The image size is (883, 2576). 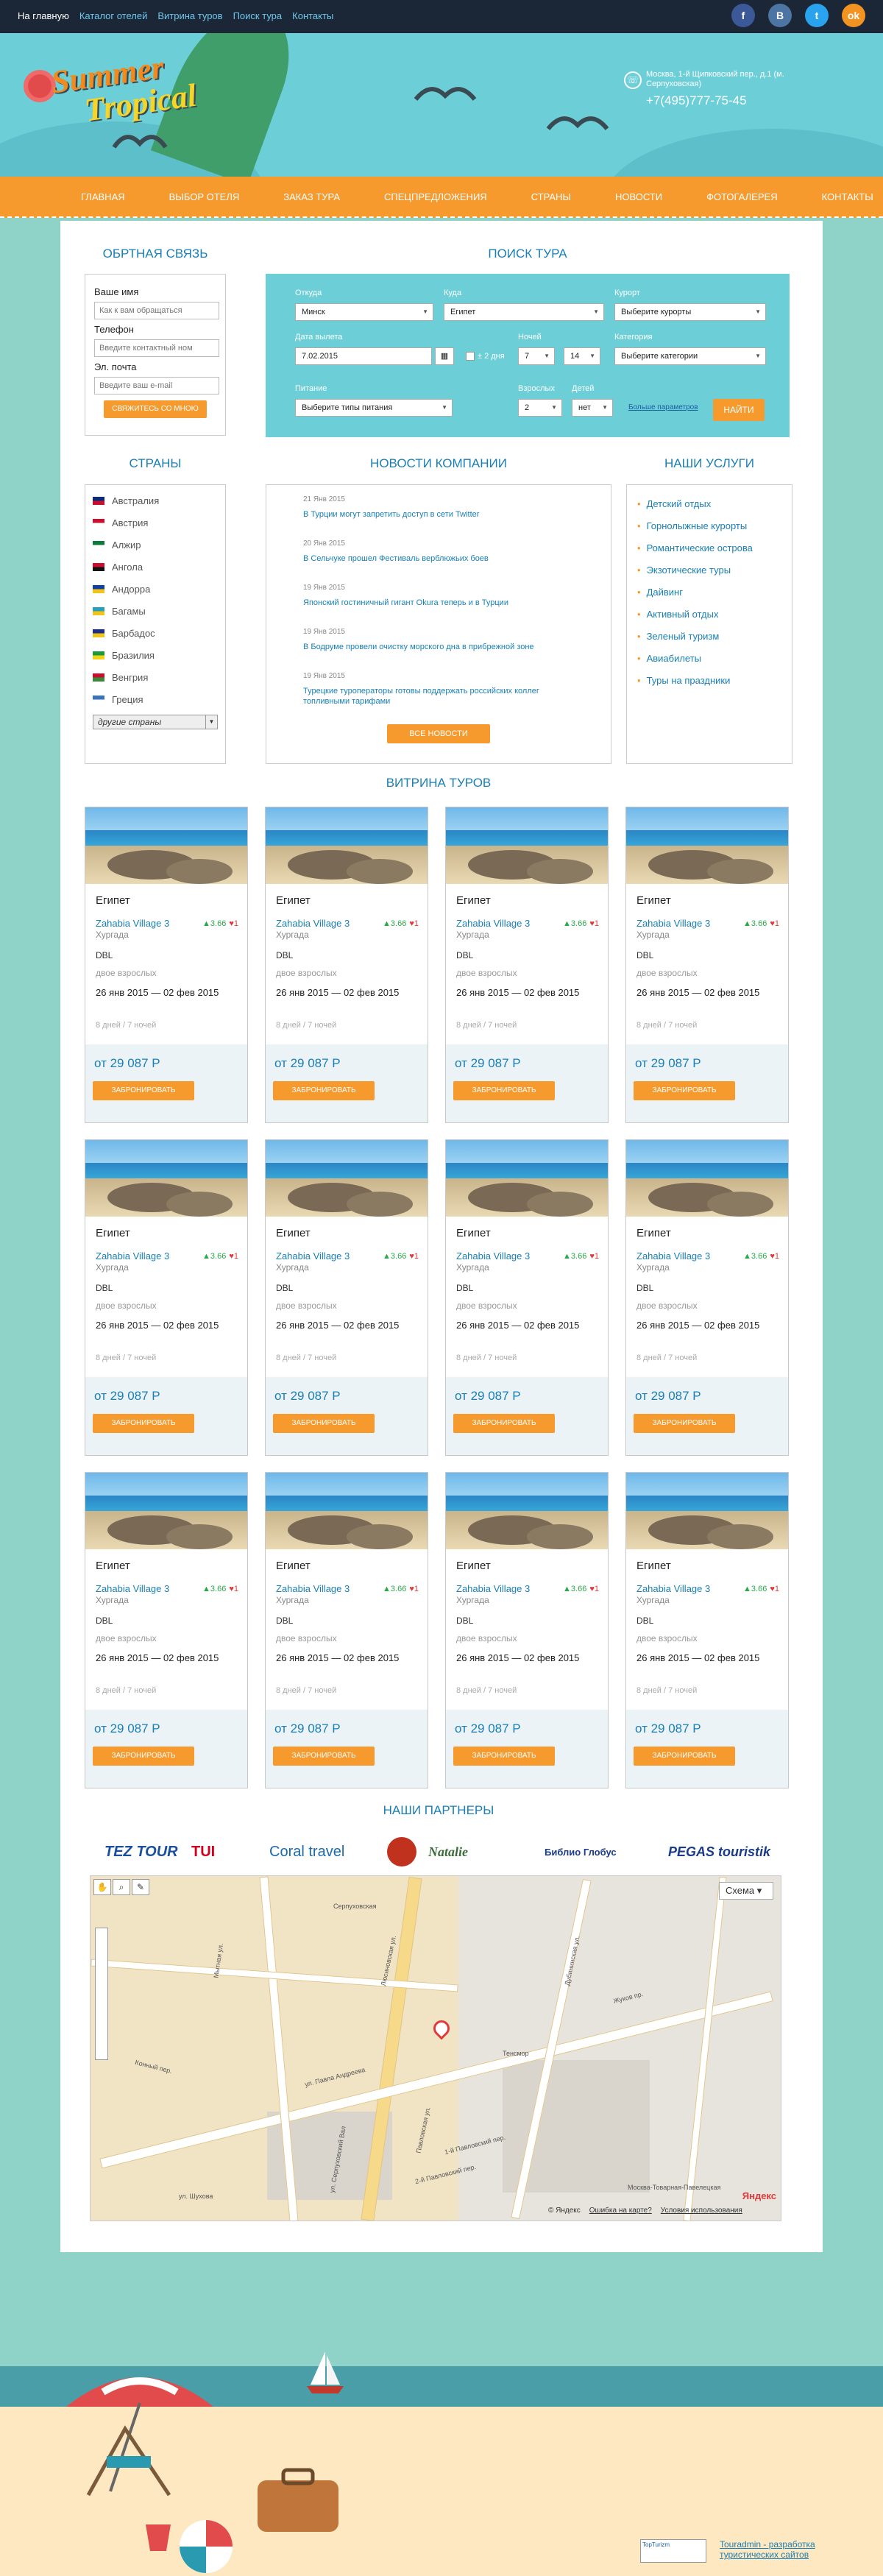 I want to click on magnifier-icon: ⌕, so click(x=122, y=1887).